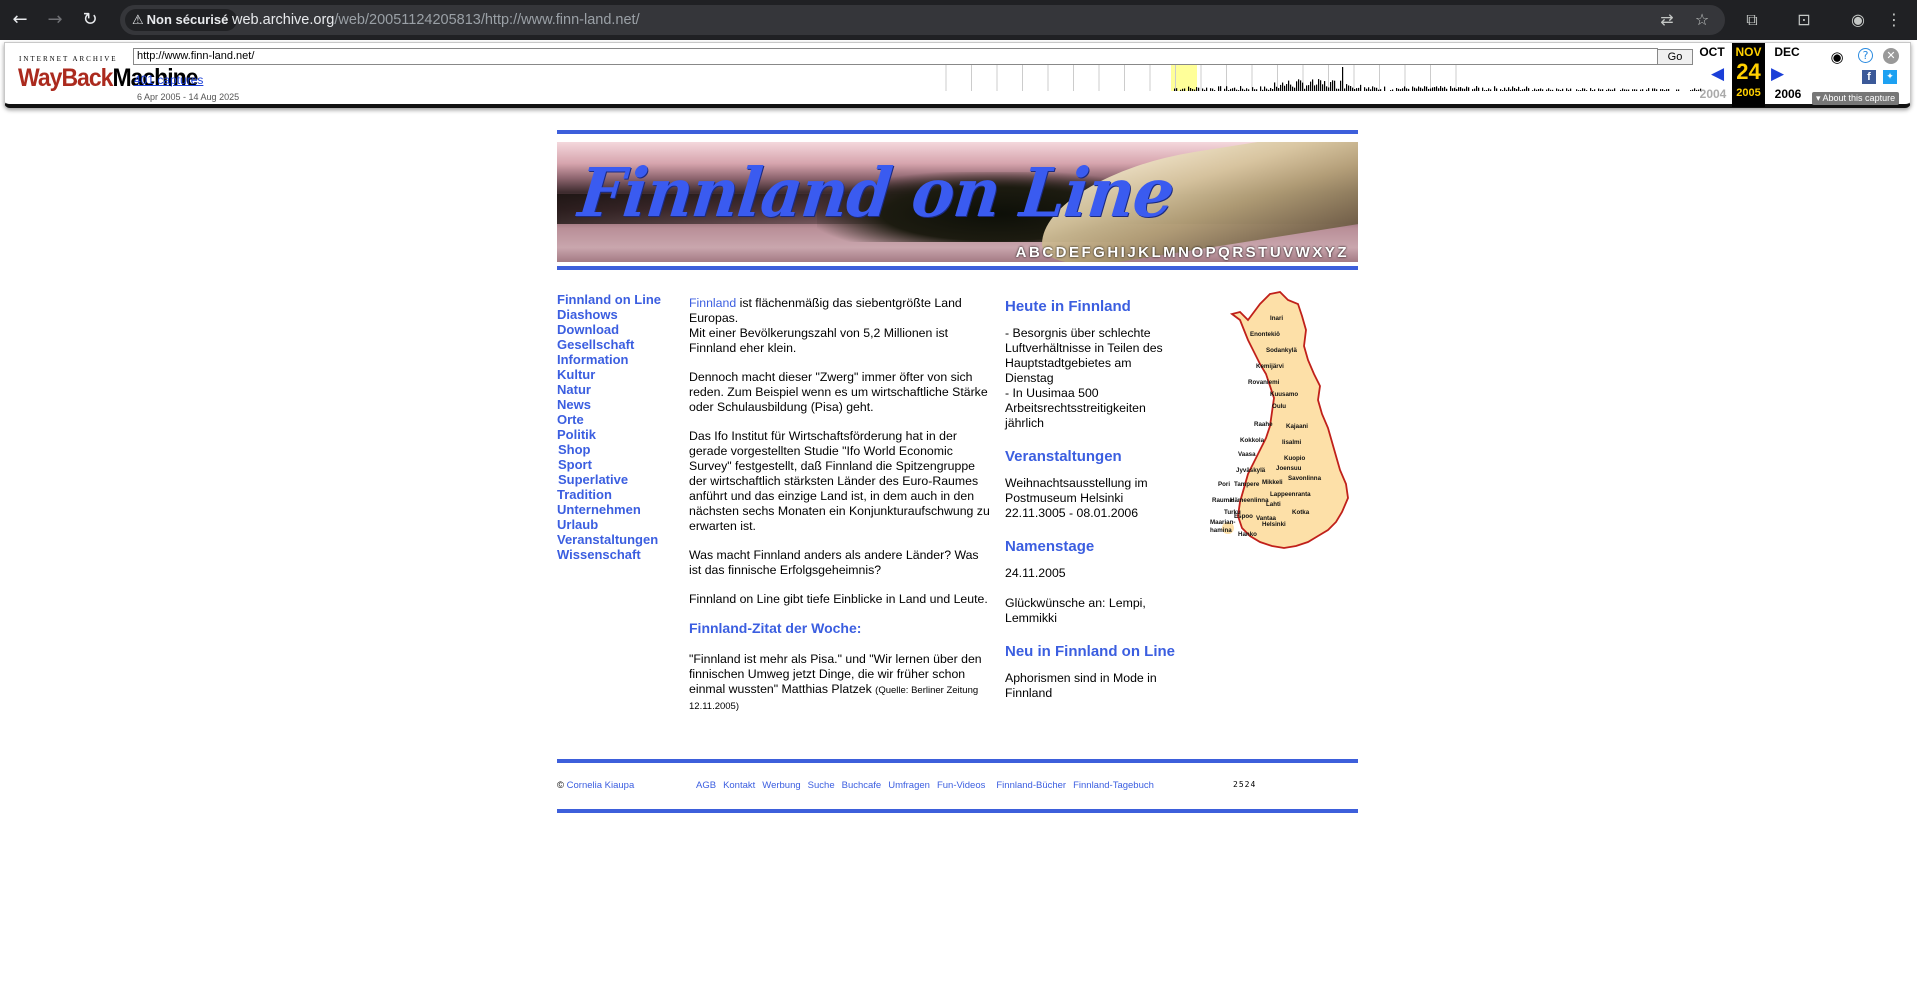 The image size is (1917, 984). Describe the element at coordinates (1788, 94) in the screenshot. I see `next-year-label: 2006` at that location.